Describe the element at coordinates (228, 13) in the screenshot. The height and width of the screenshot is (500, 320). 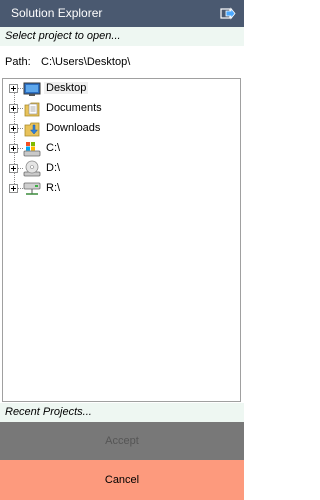
I see `pin-icon` at that location.